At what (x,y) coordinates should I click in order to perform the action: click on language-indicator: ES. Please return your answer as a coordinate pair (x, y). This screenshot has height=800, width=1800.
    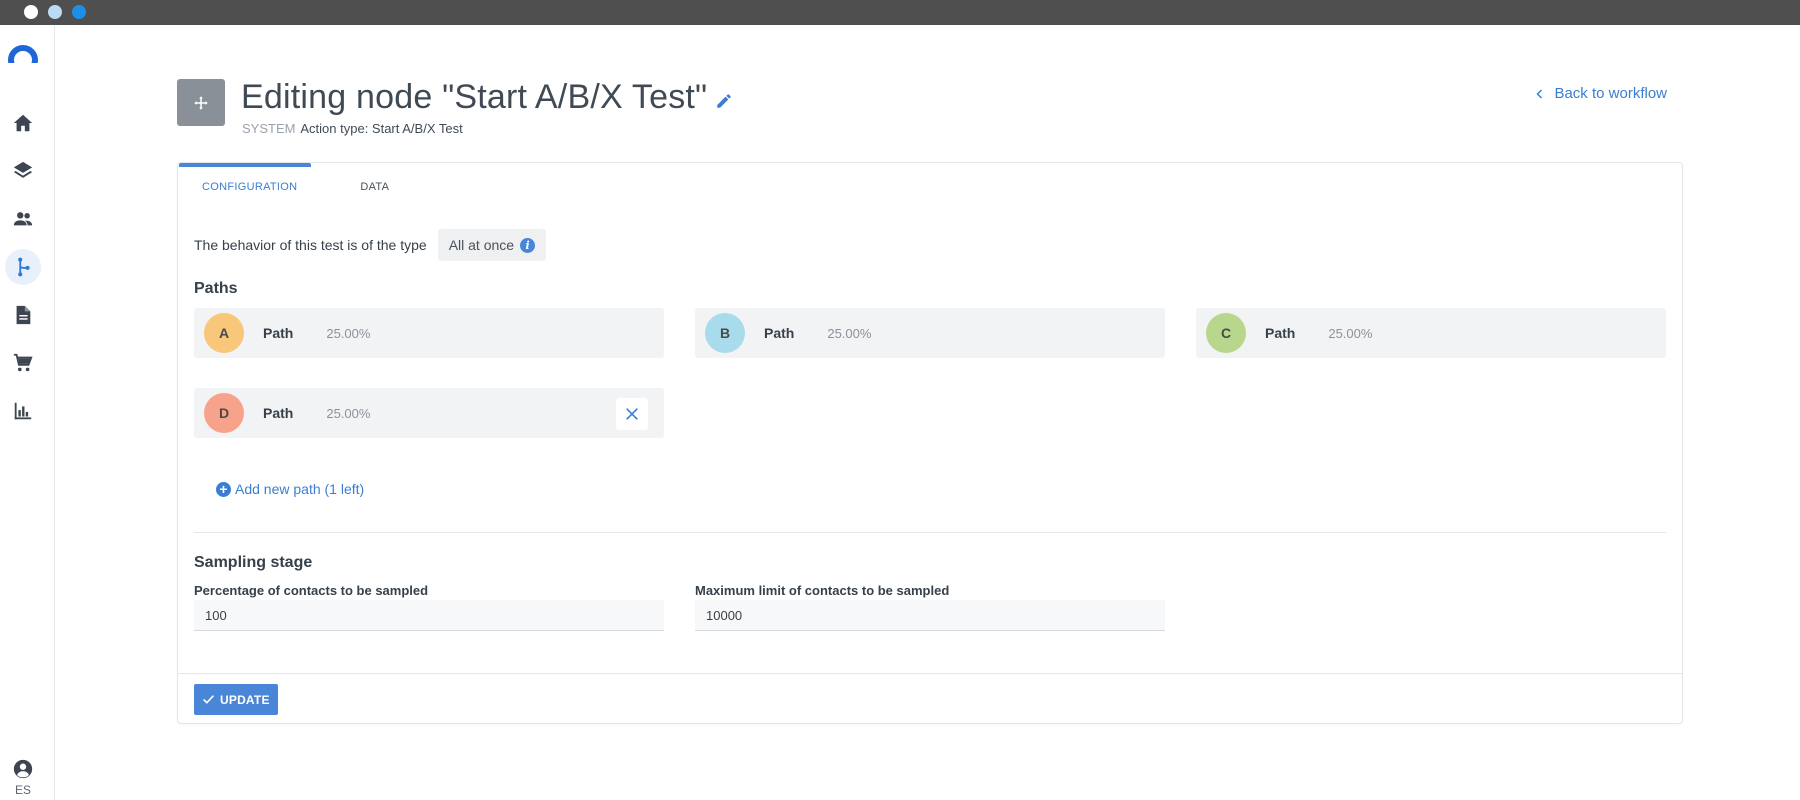
    Looking at the image, I should click on (23, 790).